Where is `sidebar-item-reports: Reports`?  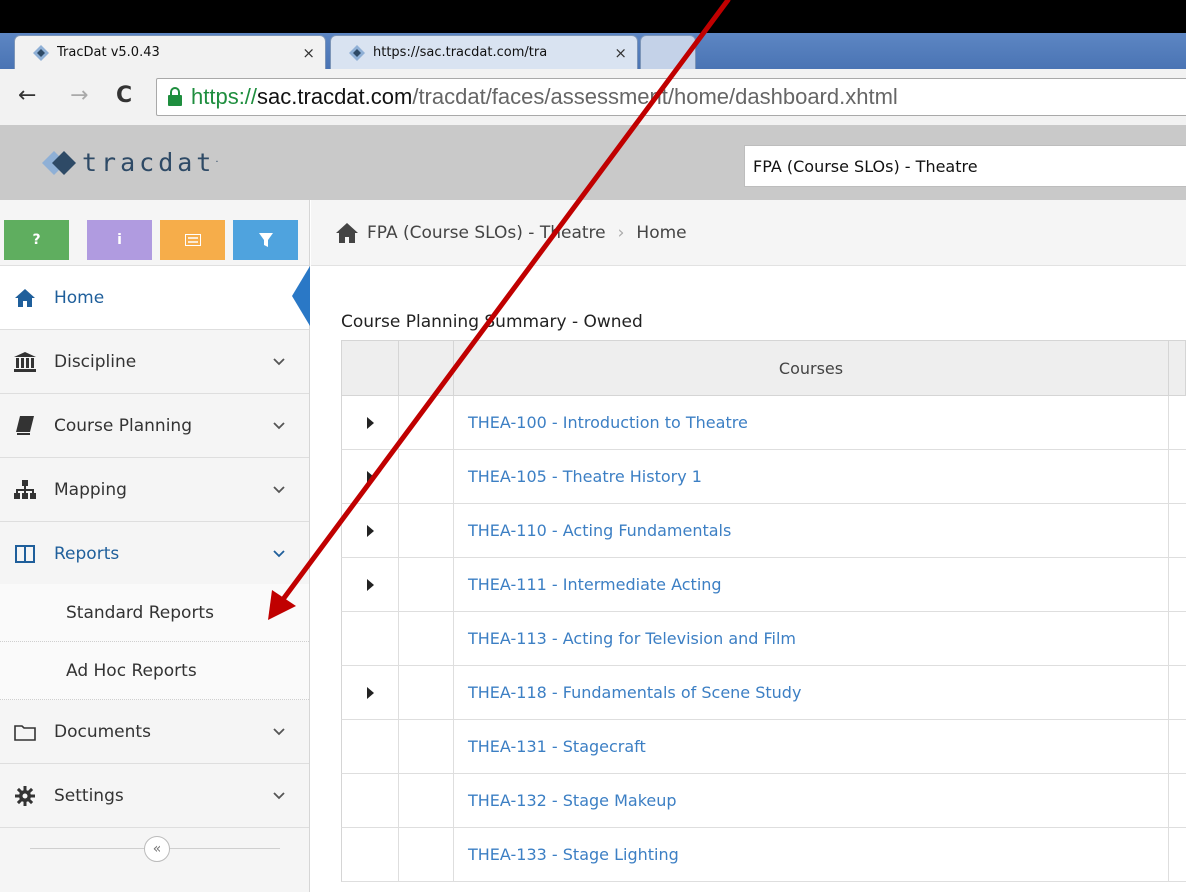 sidebar-item-reports: Reports is located at coordinates (154, 554).